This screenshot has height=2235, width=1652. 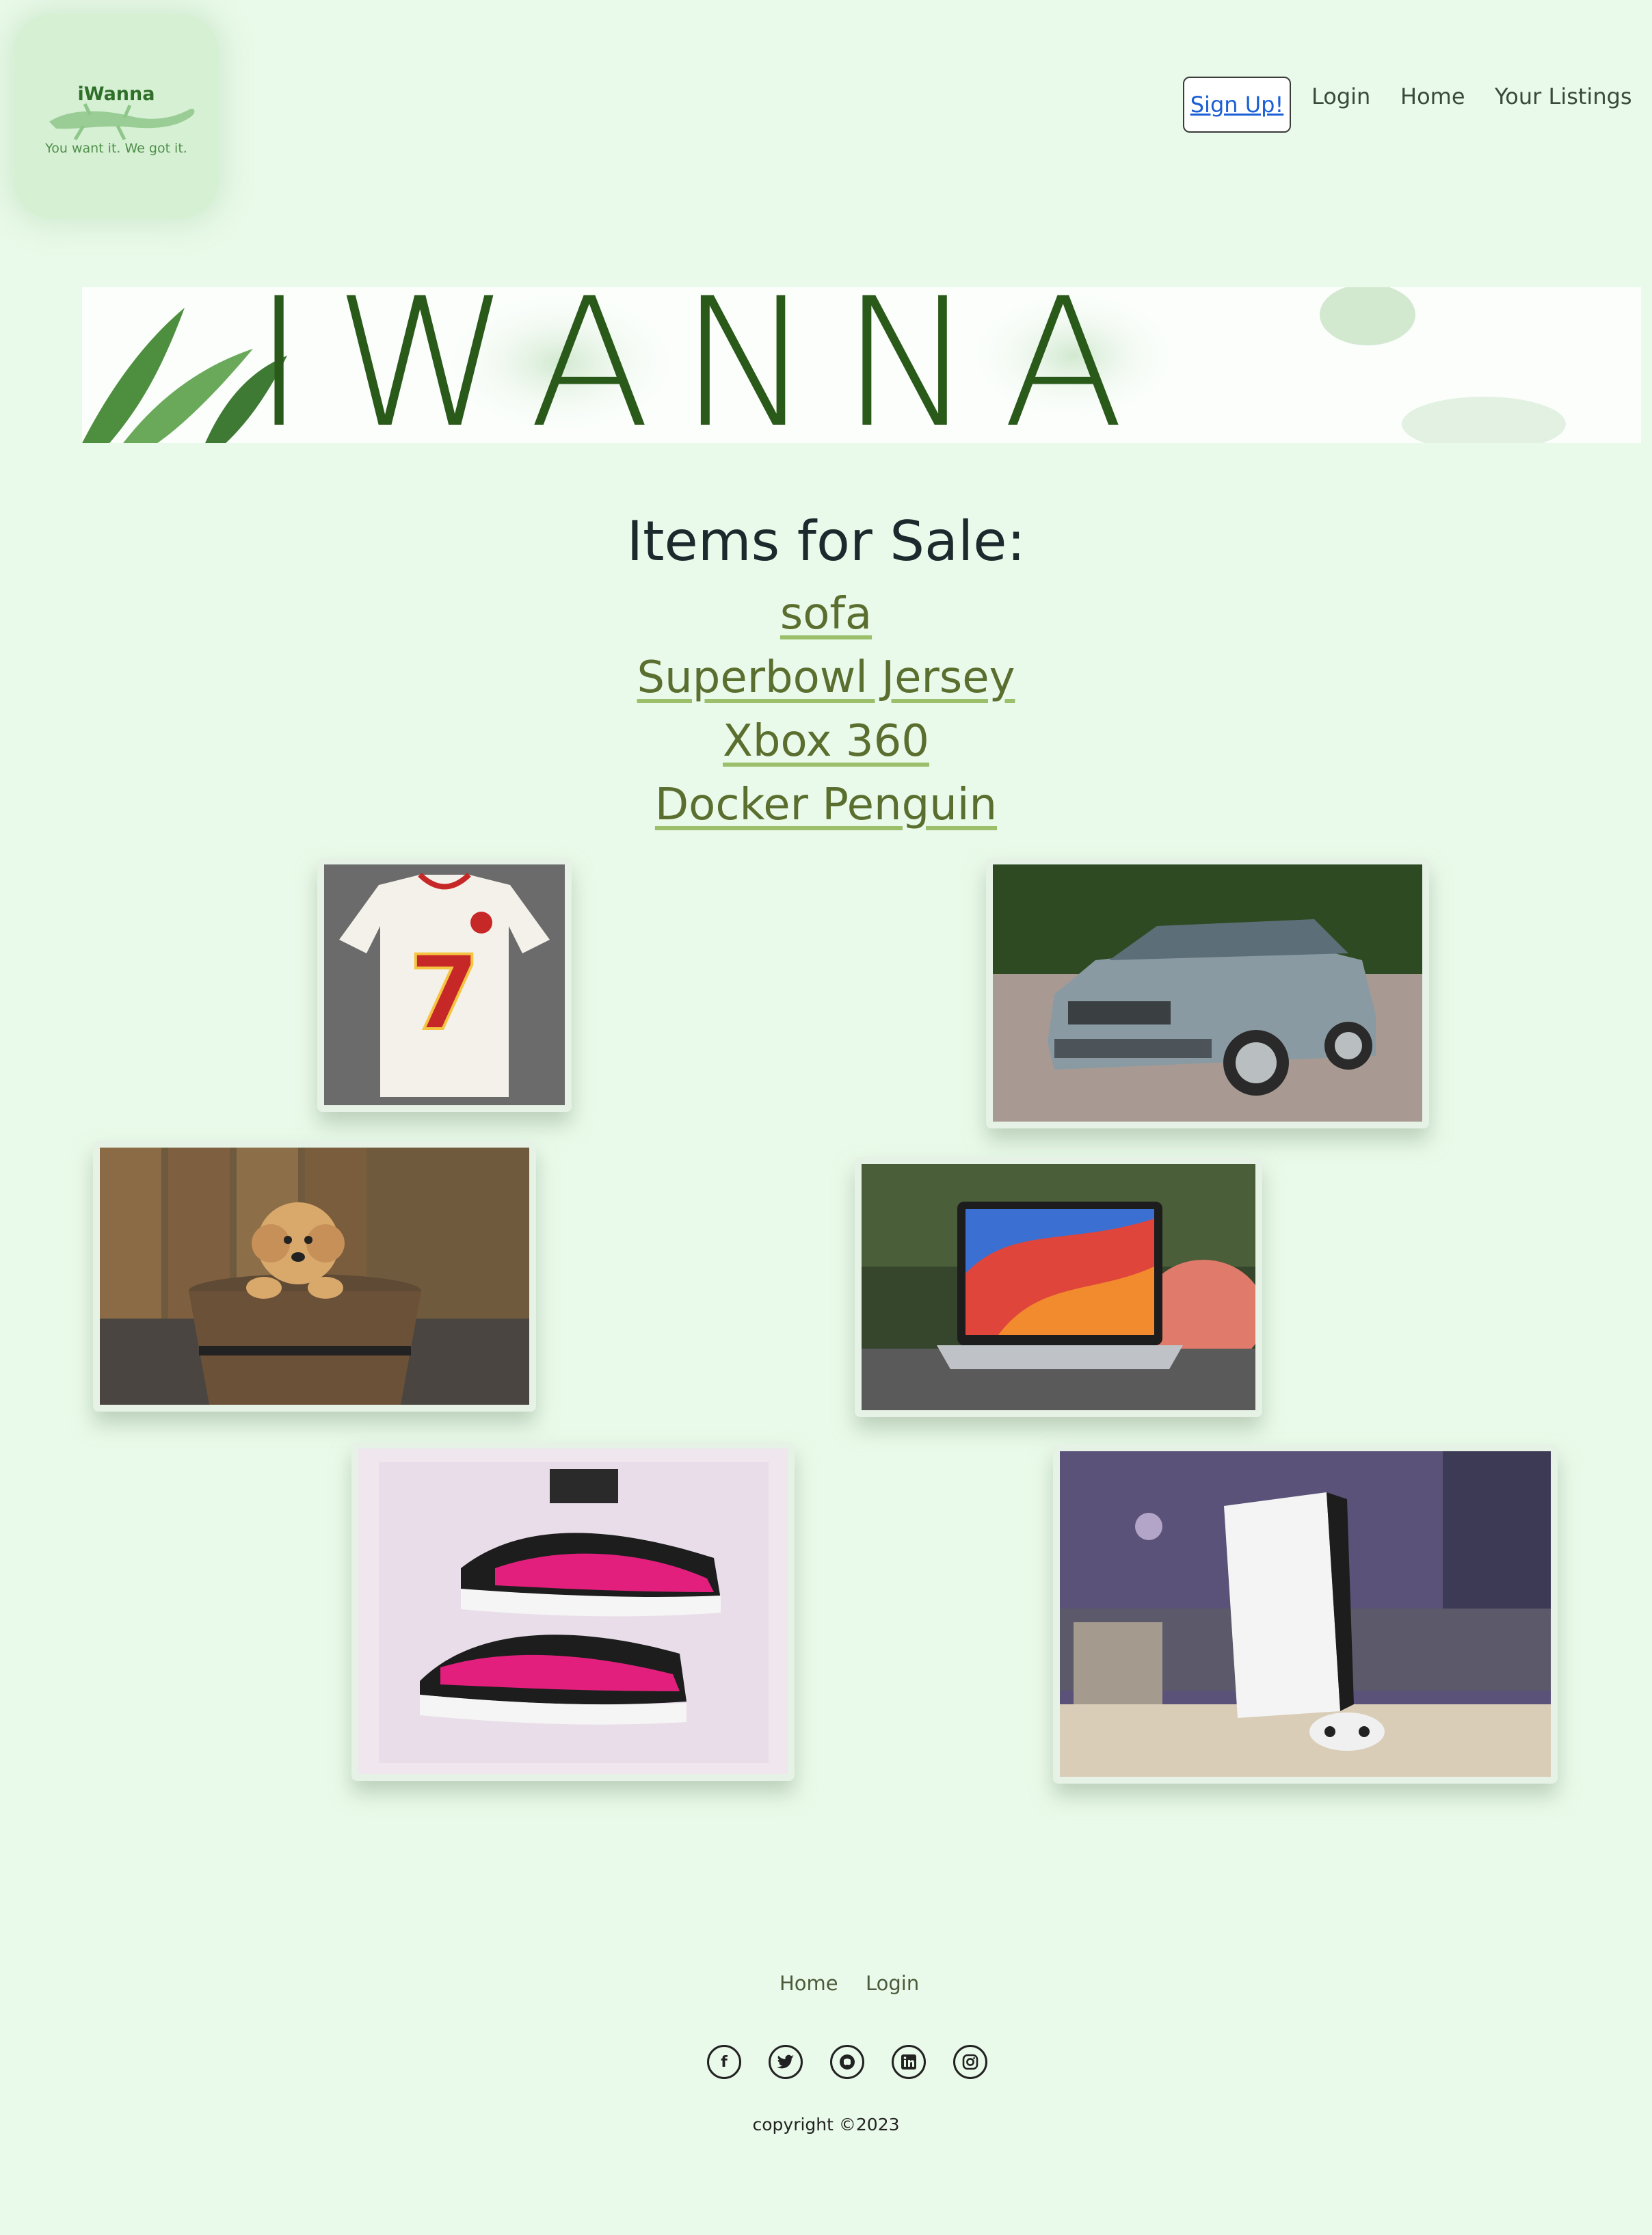 I want to click on logo-title: iWanna, so click(x=116, y=94).